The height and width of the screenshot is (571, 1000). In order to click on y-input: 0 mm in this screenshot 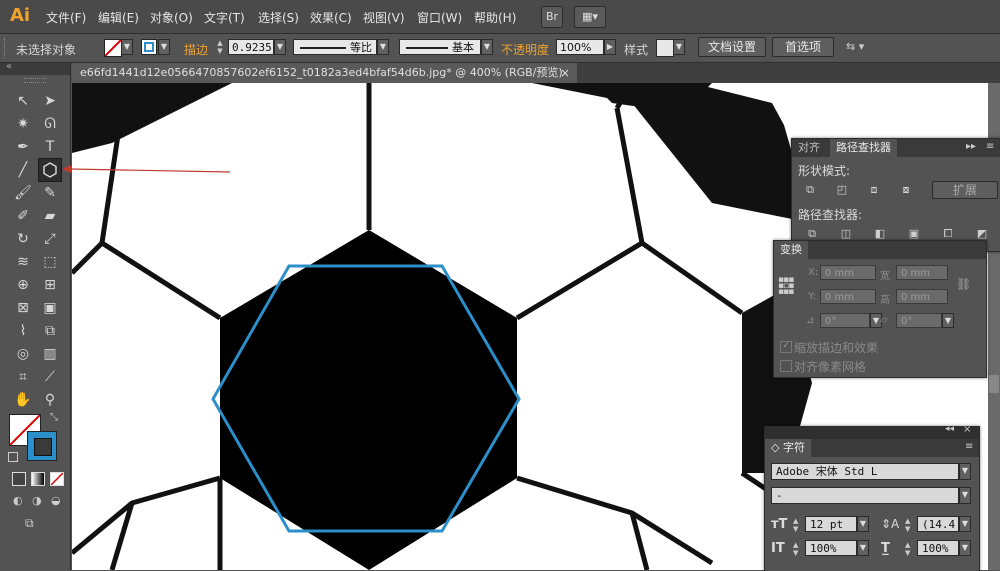, I will do `click(848, 296)`.